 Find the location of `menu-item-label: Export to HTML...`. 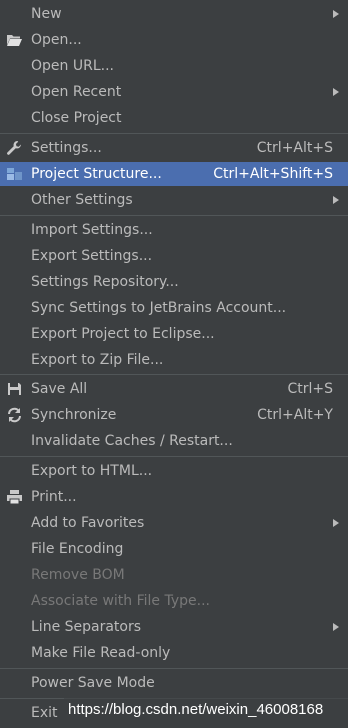

menu-item-label: Export to HTML... is located at coordinates (92, 471).